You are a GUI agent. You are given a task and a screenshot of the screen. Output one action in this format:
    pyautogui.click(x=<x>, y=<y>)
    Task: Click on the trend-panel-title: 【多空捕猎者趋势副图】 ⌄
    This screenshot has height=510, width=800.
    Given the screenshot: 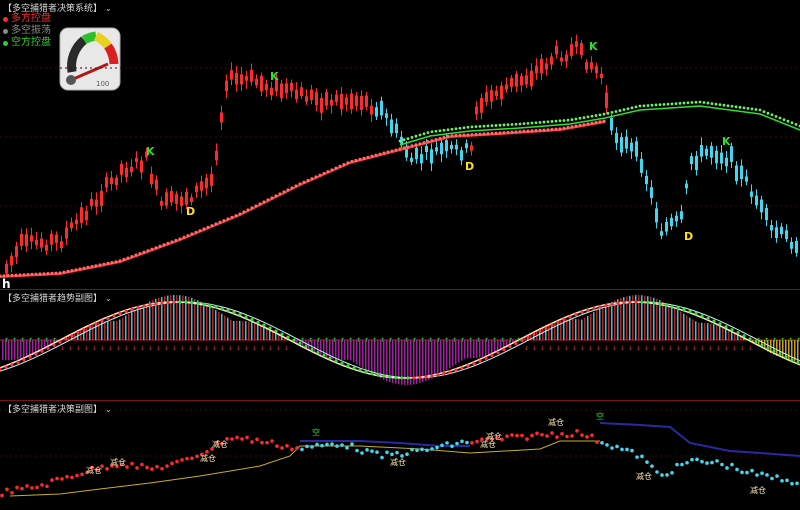 What is the action you would take?
    pyautogui.click(x=57, y=297)
    